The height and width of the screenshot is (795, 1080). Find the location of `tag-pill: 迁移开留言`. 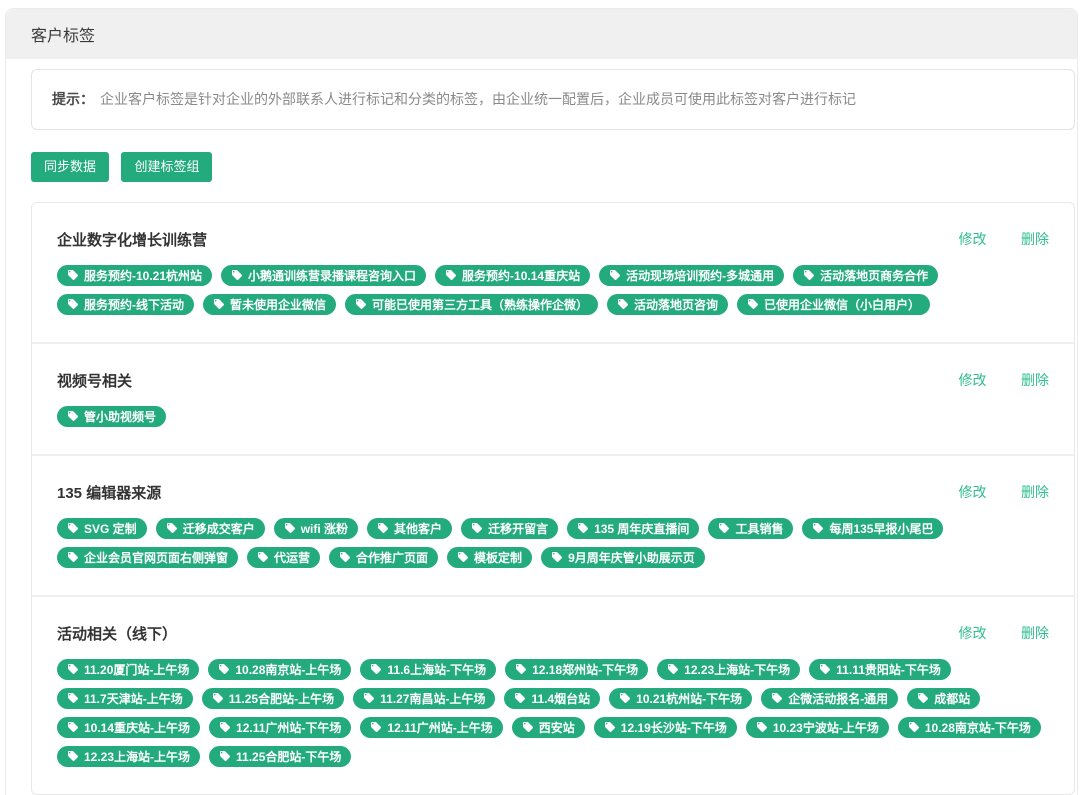

tag-pill: 迁移开留言 is located at coordinates (510, 528).